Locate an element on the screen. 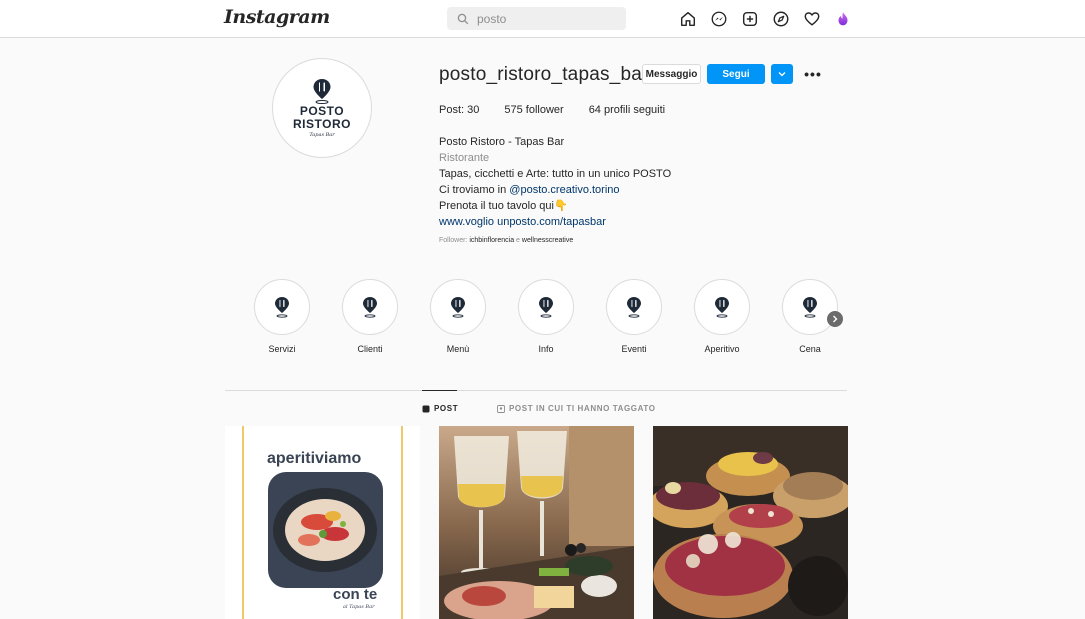 The width and height of the screenshot is (1085, 619). tab-tagged: POST IN CUI TI HANNO TAGGATO is located at coordinates (576, 408).